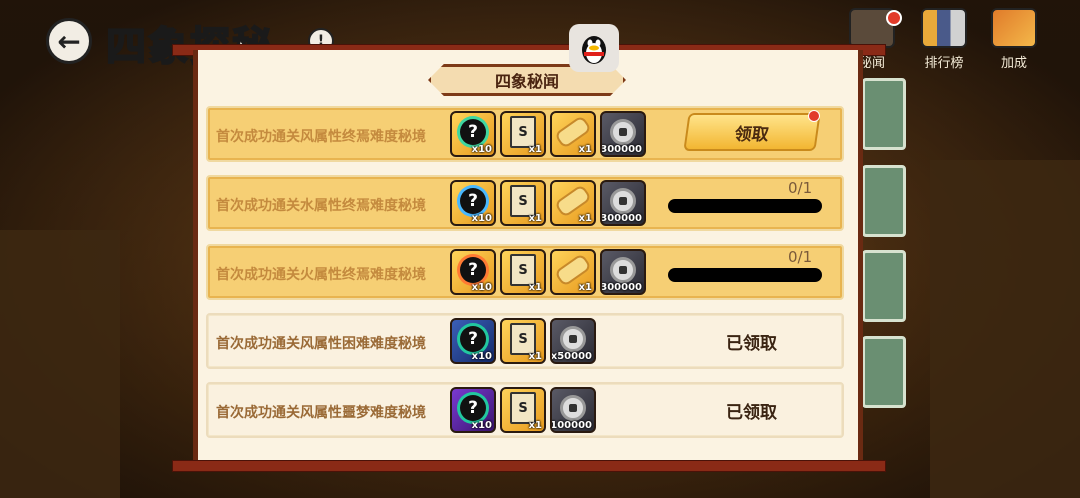 This screenshot has width=1080, height=498. I want to click on reward-row-label: 首次成功通关风属性终焉难度秘境, so click(321, 137).